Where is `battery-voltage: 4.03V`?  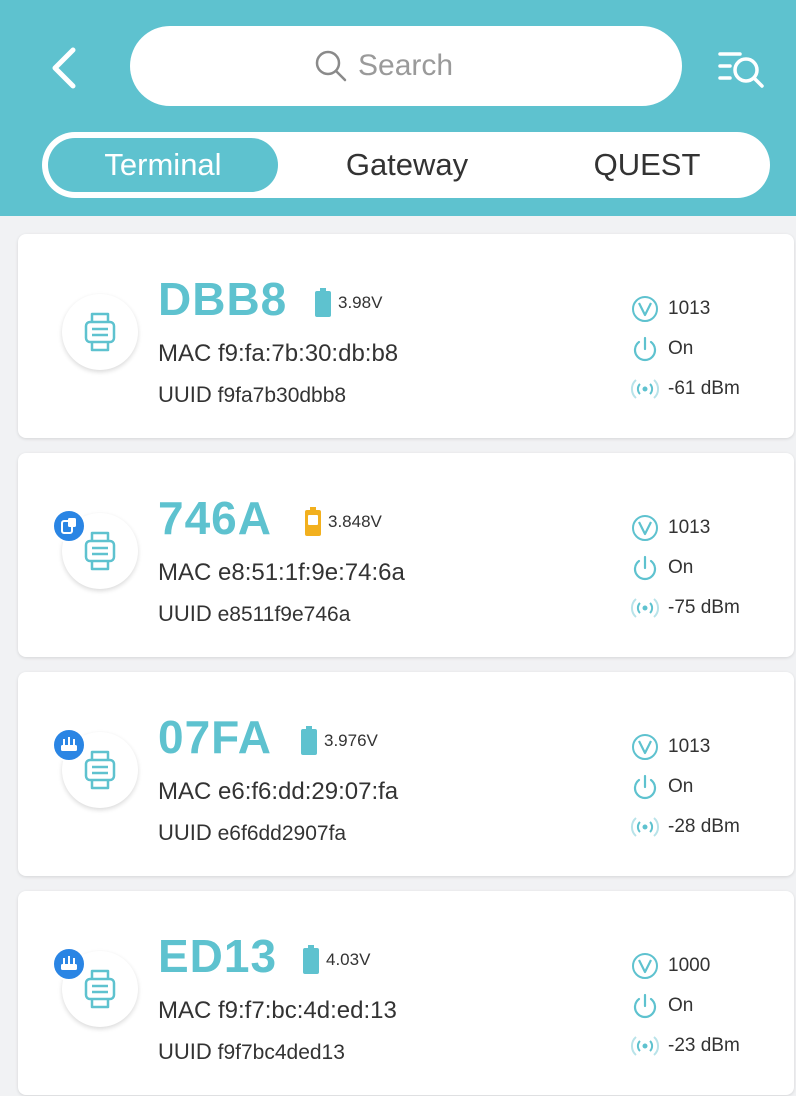
battery-voltage: 4.03V is located at coordinates (348, 959).